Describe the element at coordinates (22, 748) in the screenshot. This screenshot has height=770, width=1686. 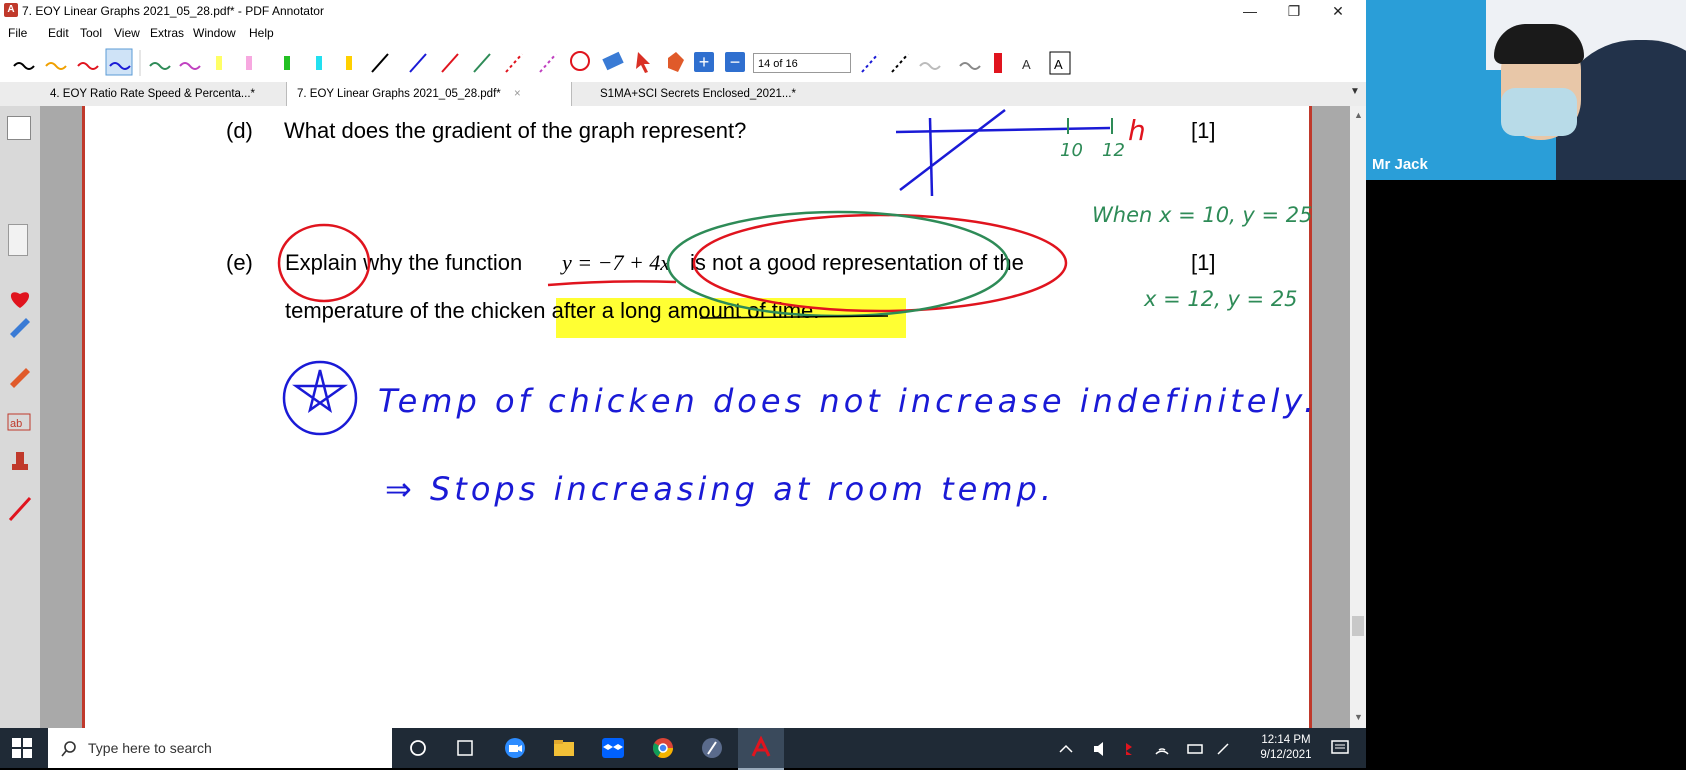
I see `windows-start-icon` at that location.